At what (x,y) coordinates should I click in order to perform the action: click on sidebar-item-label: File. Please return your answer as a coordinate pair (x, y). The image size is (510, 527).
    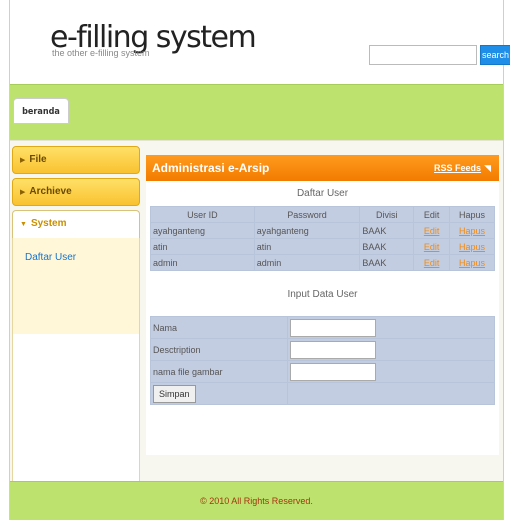
    Looking at the image, I should click on (38, 159).